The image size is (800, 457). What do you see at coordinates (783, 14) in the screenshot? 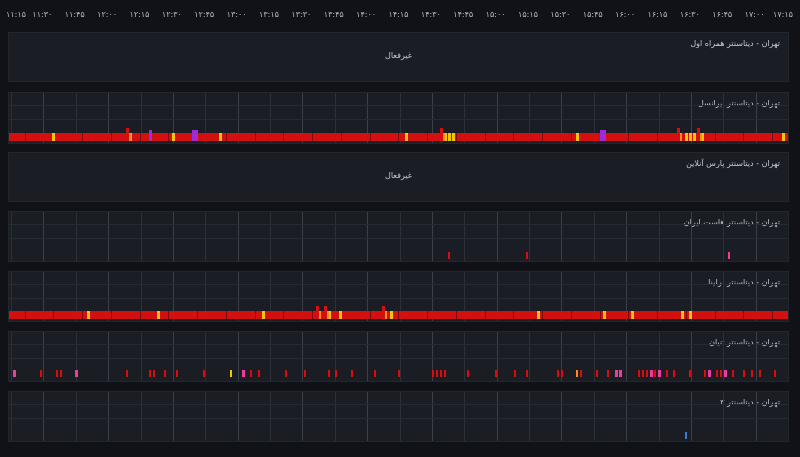
I see `time-tick-label: ۱۷:۱۵` at bounding box center [783, 14].